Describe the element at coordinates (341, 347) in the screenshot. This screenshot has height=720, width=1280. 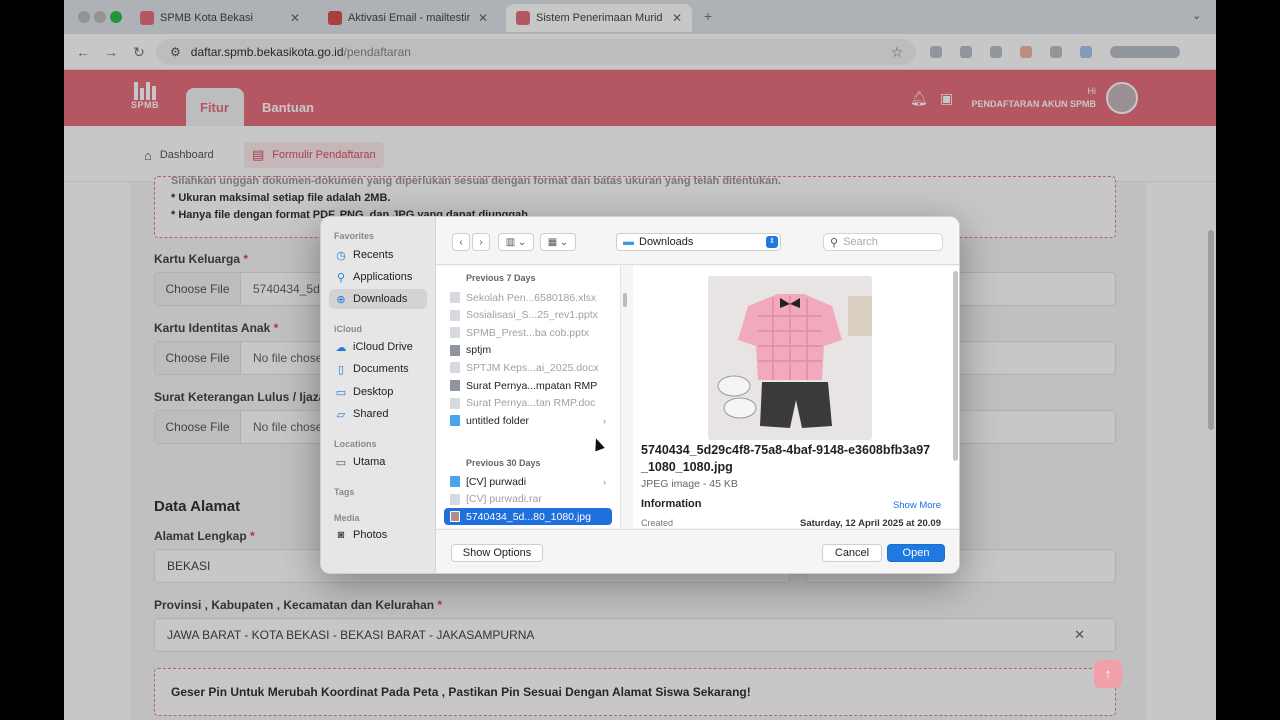
I see `cloud-icon: ☁` at that location.